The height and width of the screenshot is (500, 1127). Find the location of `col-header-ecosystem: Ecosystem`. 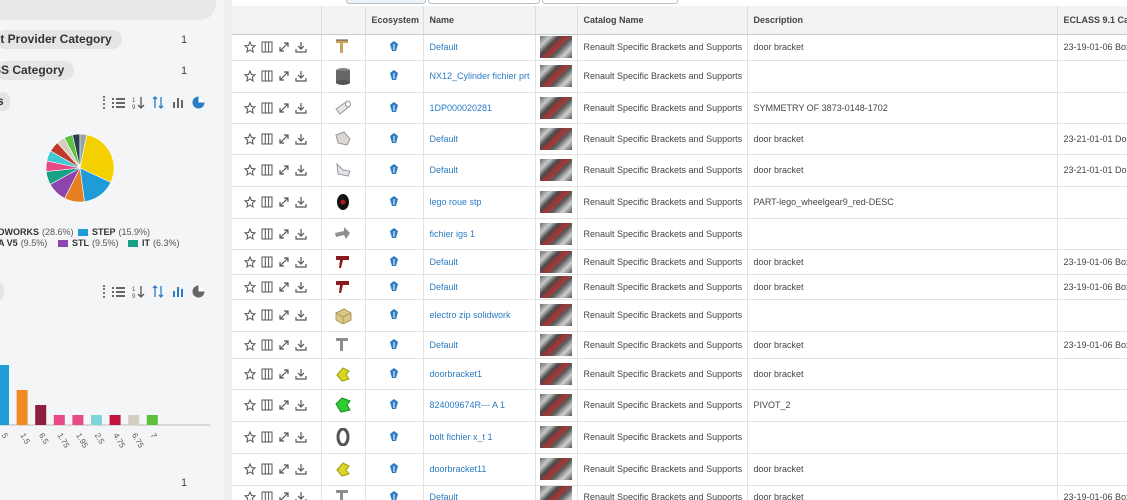

col-header-ecosystem: Ecosystem is located at coordinates (394, 20).